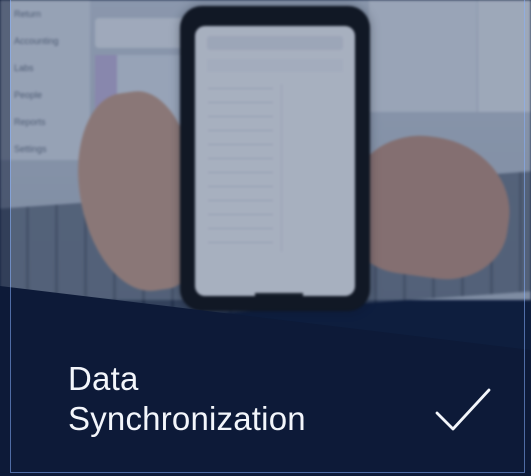  Describe the element at coordinates (463, 411) in the screenshot. I see `checkmark-icon` at that location.